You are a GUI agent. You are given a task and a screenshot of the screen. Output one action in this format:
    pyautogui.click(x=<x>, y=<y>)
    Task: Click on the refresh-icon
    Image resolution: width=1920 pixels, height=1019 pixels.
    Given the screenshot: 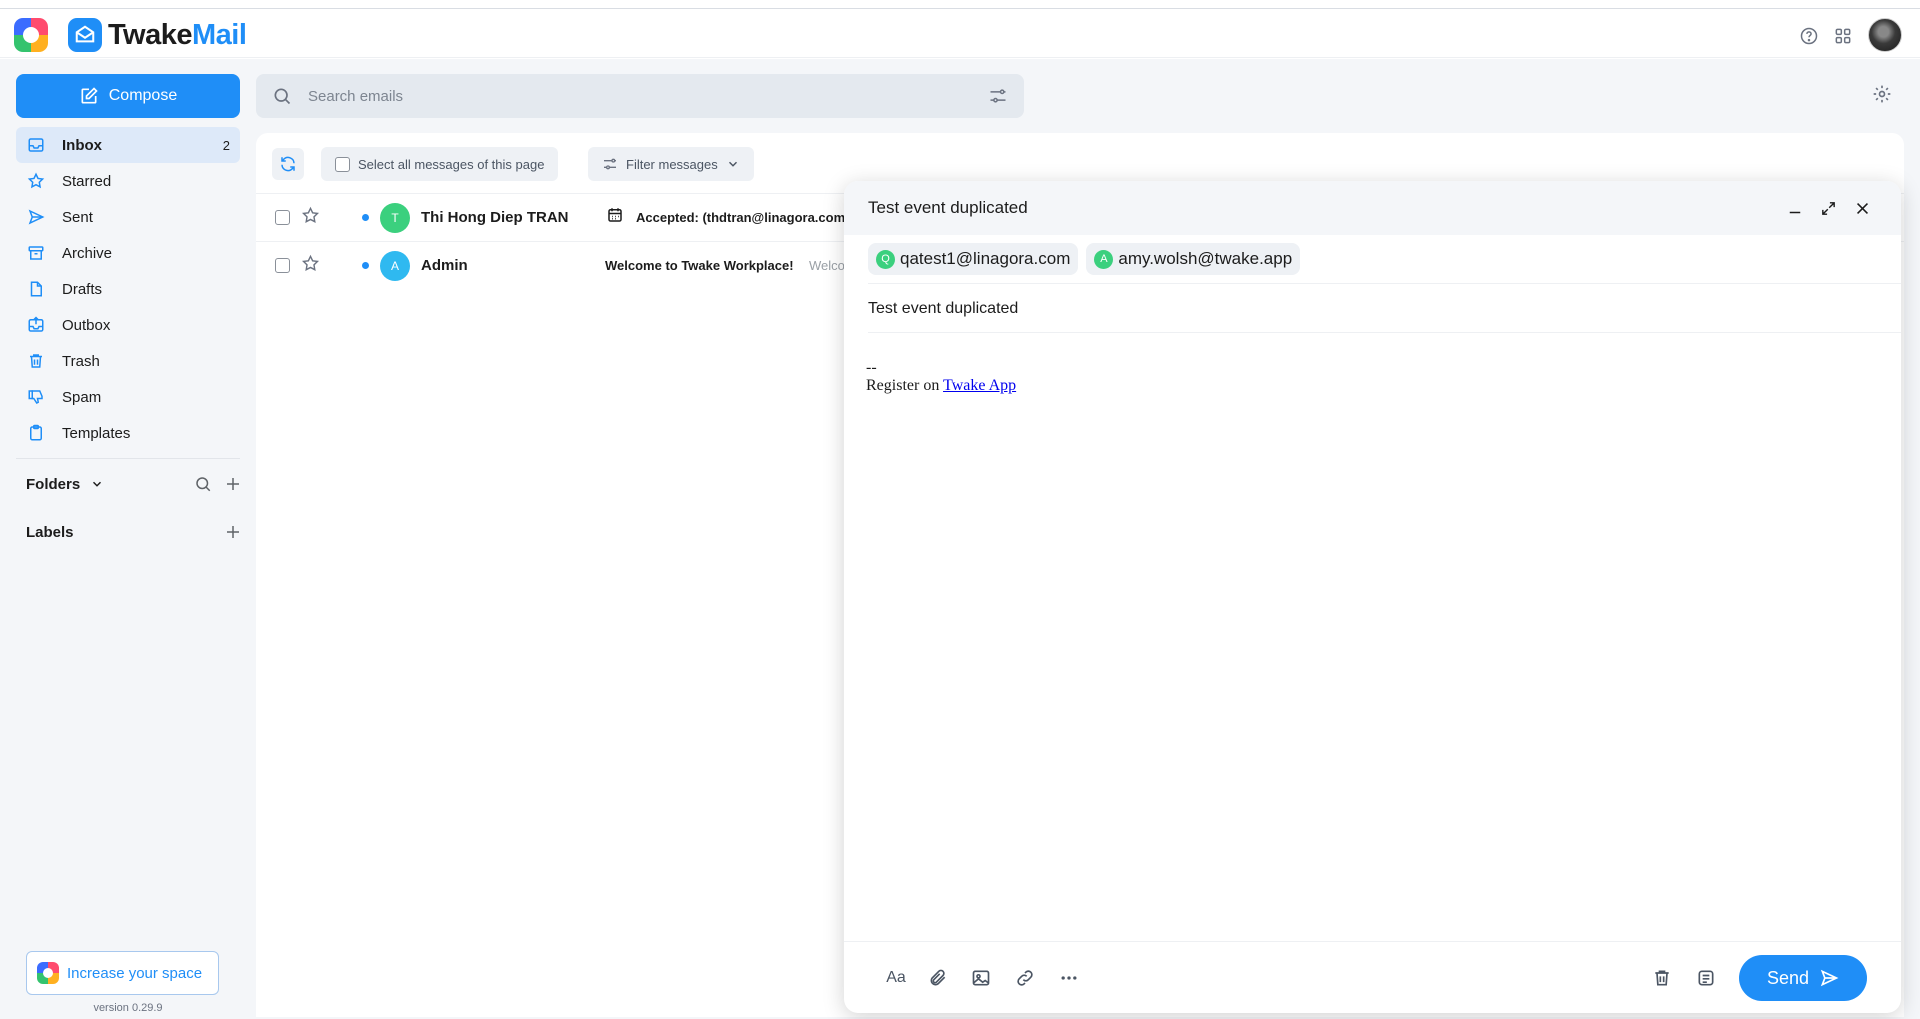 What is the action you would take?
    pyautogui.click(x=288, y=164)
    